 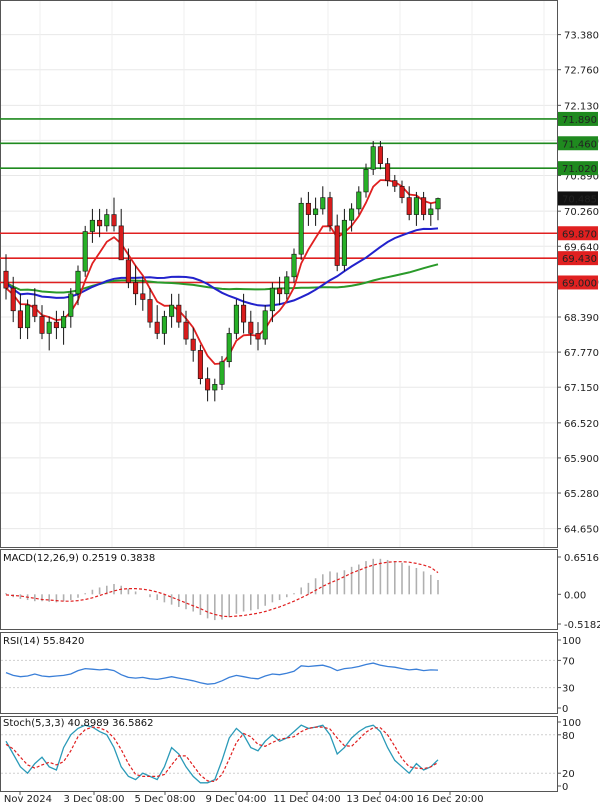 What do you see at coordinates (581, 558) in the screenshot?
I see `macd-tick-label: 0.6516` at bounding box center [581, 558].